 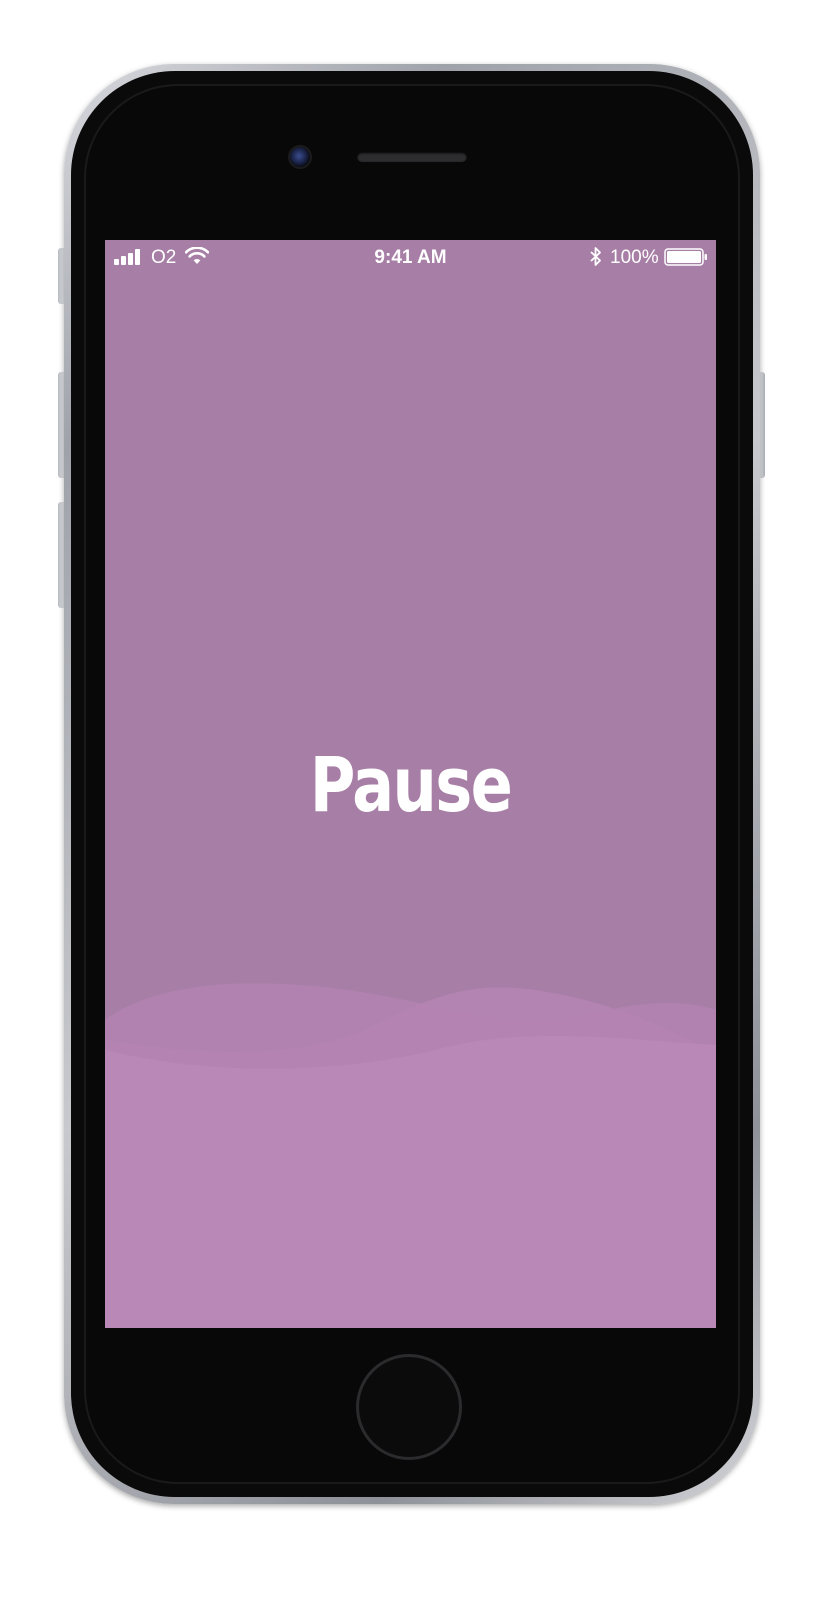 What do you see at coordinates (634, 257) in the screenshot?
I see `battery-percent: 100%` at bounding box center [634, 257].